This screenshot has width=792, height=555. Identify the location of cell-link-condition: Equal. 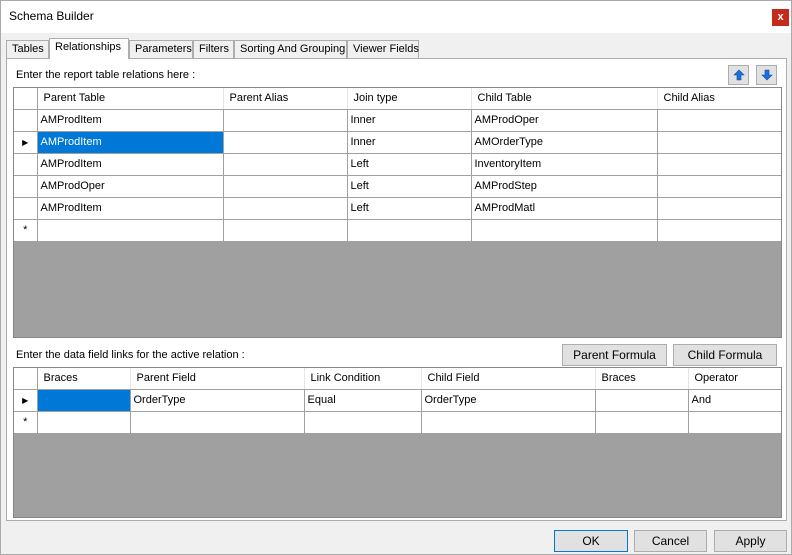
(363, 400).